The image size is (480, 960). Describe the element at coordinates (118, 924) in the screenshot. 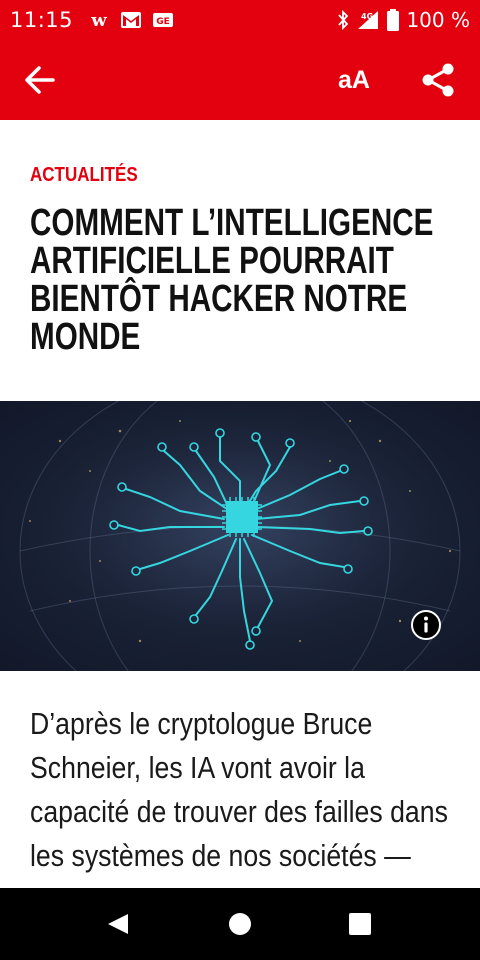

I see `nav-back-icon` at that location.